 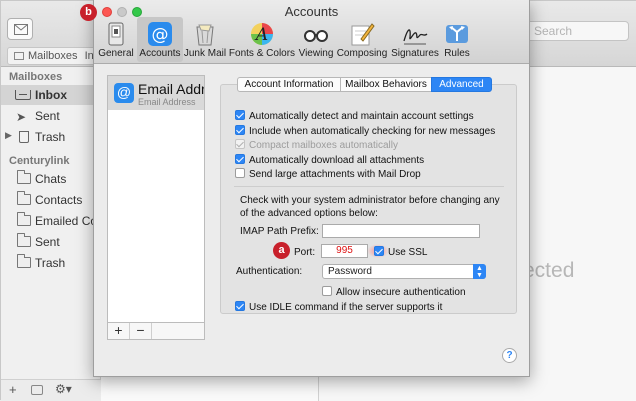 I want to click on svg-text: A, so click(x=261, y=35).